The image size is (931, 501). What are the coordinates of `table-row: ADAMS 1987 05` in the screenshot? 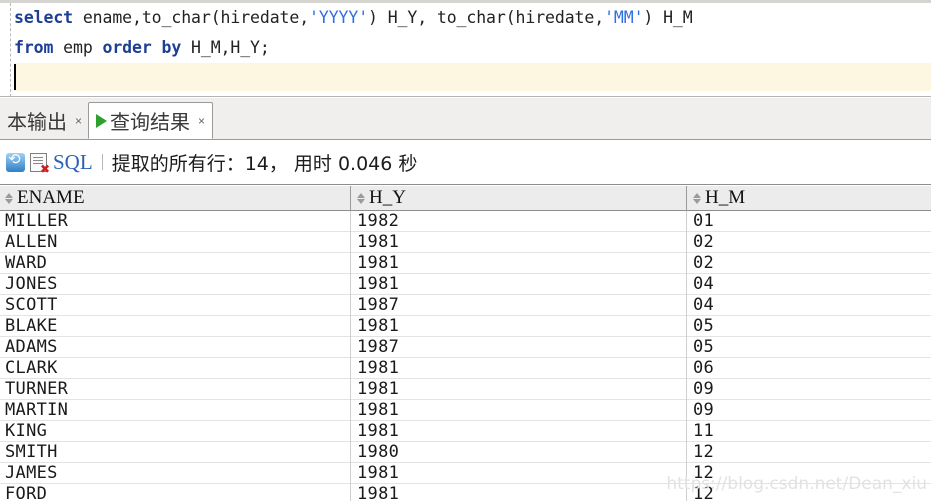 It's located at (465, 347).